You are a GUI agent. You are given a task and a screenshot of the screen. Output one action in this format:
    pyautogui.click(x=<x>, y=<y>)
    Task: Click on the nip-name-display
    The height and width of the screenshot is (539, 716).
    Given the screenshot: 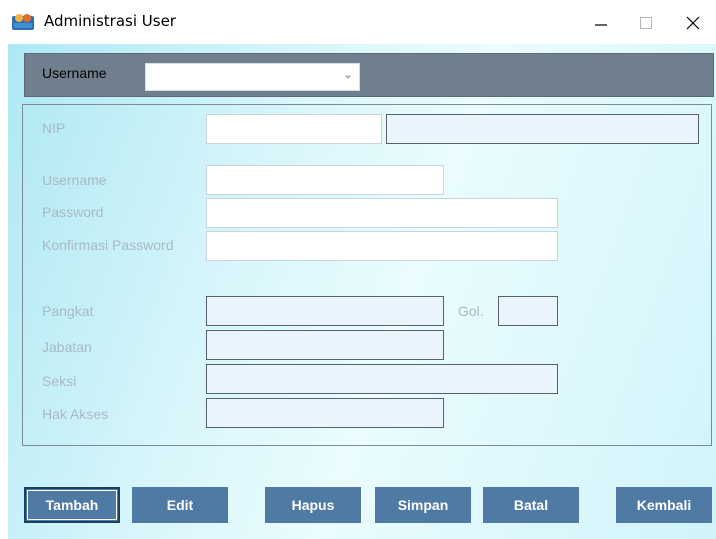 What is the action you would take?
    pyautogui.click(x=542, y=129)
    